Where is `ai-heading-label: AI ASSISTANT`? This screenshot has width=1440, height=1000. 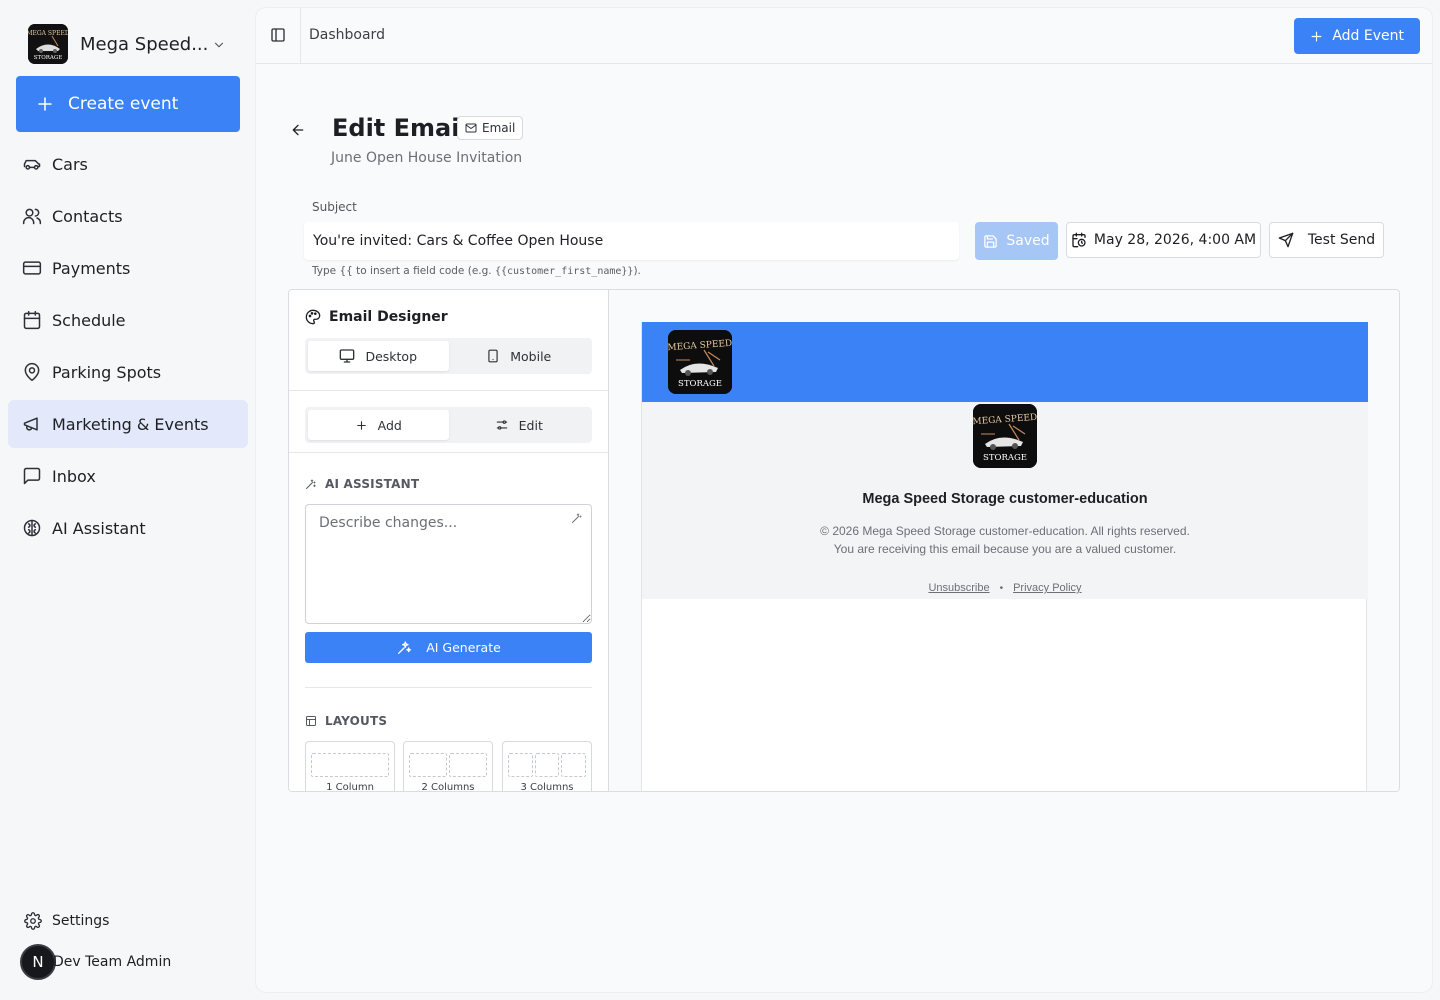 ai-heading-label: AI ASSISTANT is located at coordinates (372, 484).